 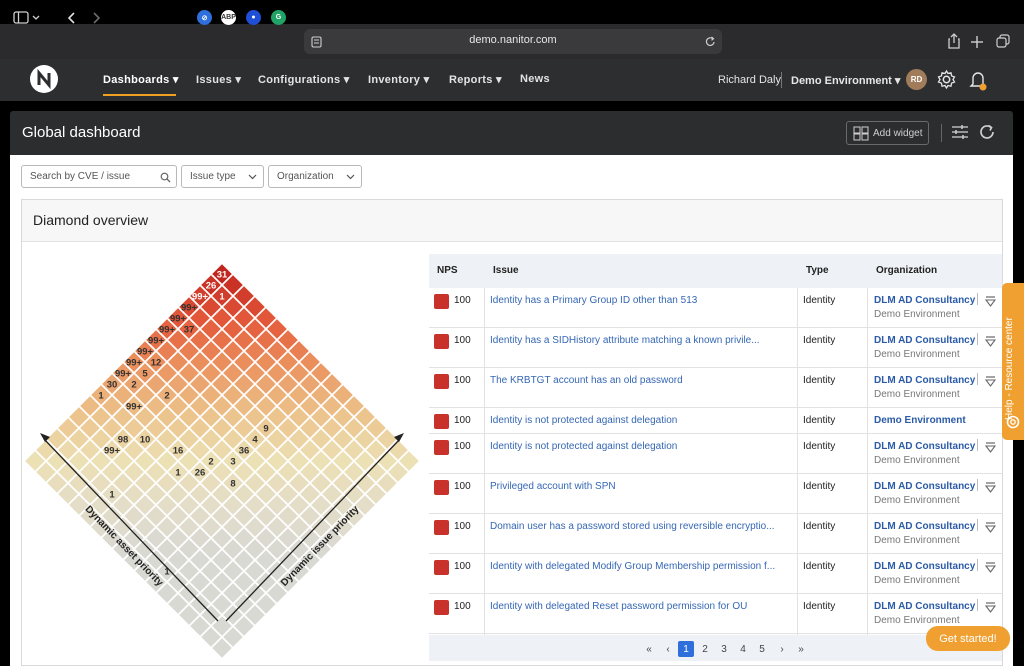 I want to click on diamond-cell-count: 5, so click(x=145, y=374).